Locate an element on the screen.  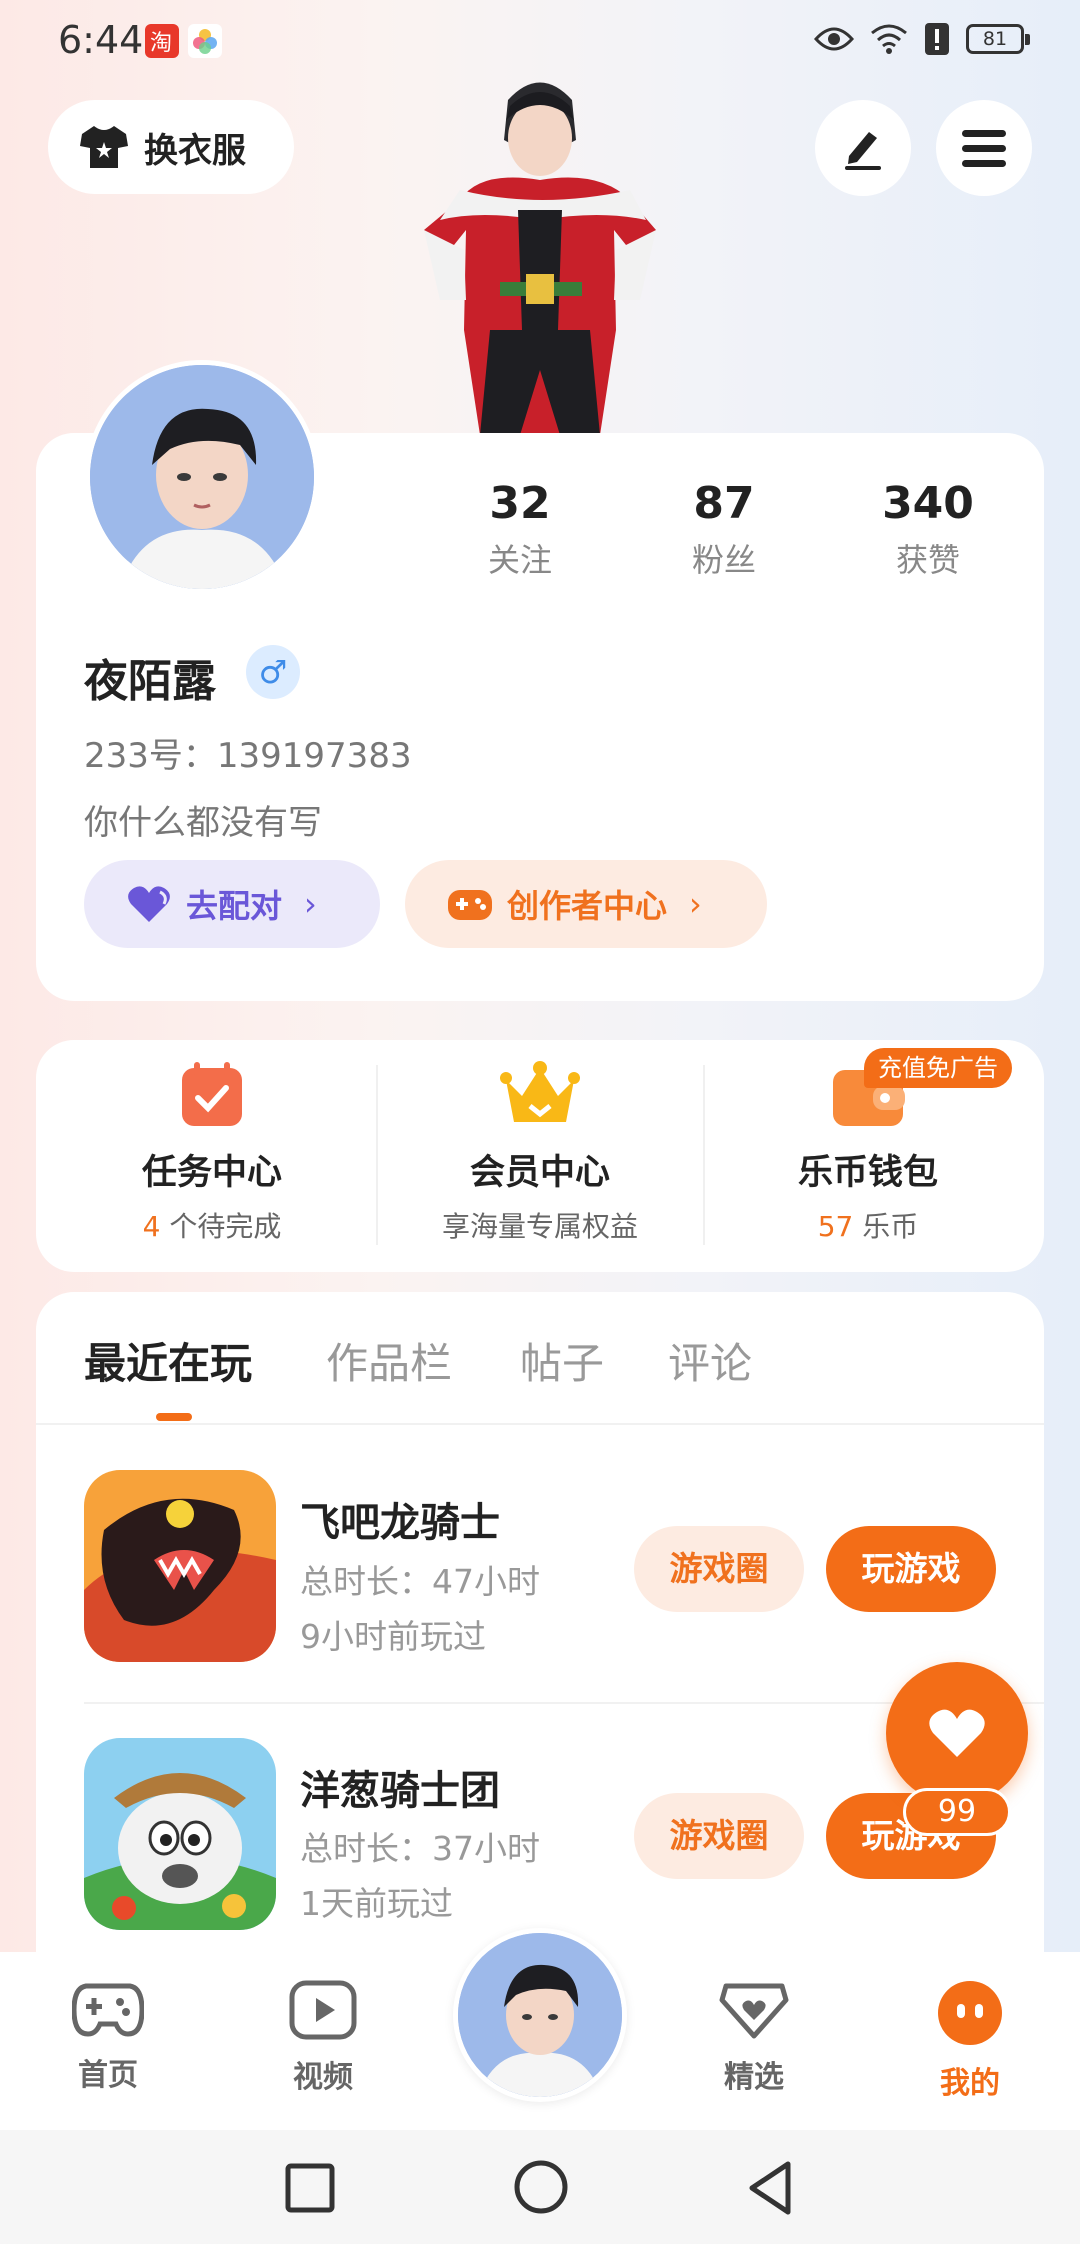
nav-video: 视频 is located at coordinates (323, 2038).